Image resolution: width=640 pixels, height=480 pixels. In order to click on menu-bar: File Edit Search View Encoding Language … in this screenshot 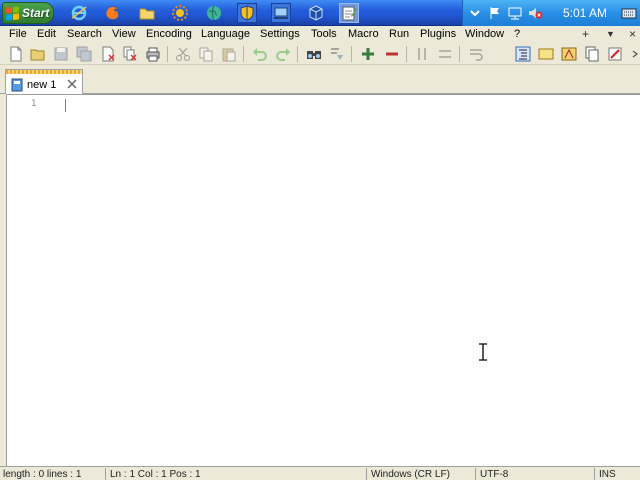, I will do `click(320, 34)`.